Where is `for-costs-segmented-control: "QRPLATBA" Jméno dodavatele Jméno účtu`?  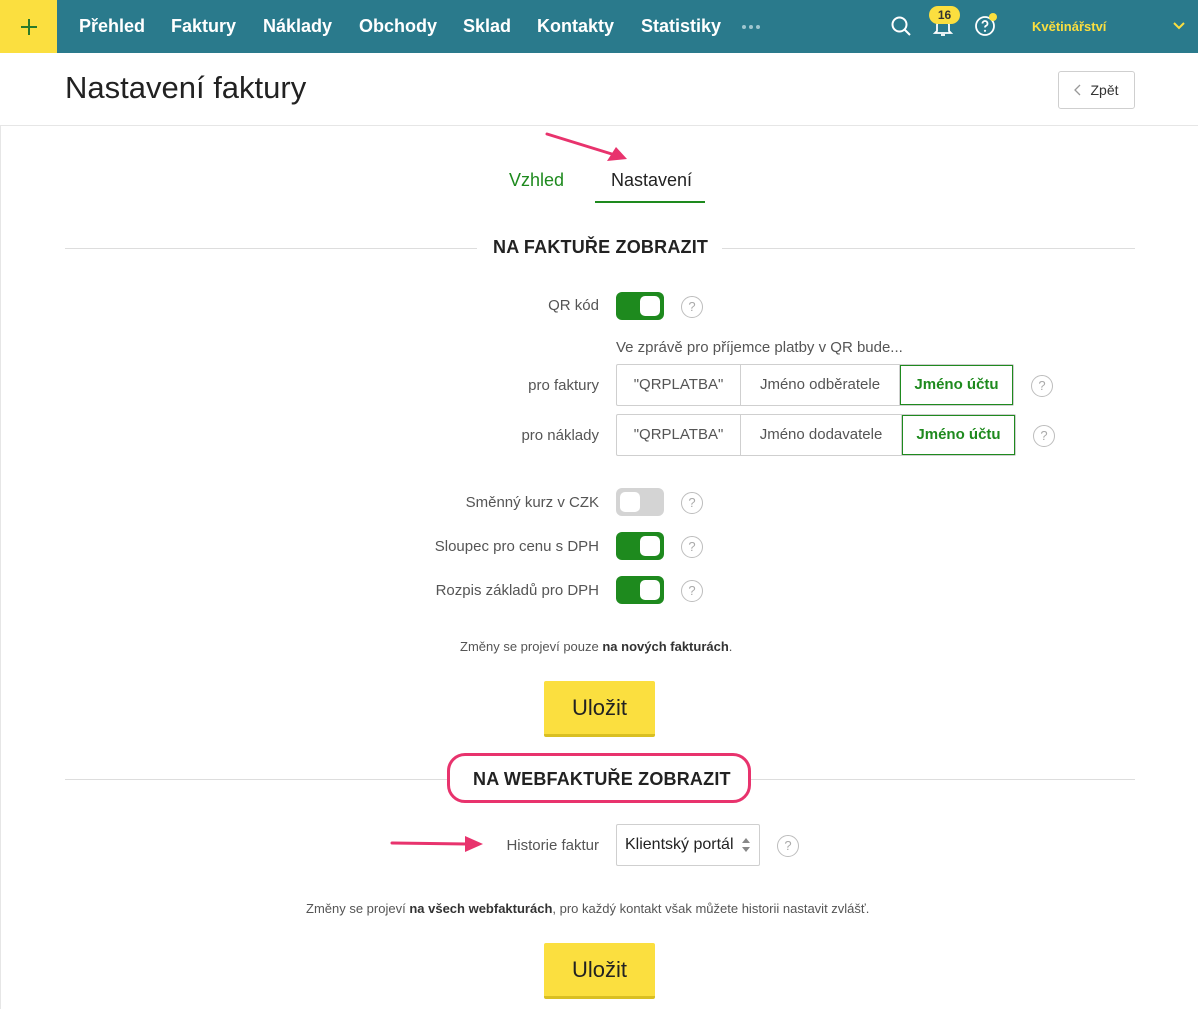 for-costs-segmented-control: "QRPLATBA" Jméno dodavatele Jméno účtu is located at coordinates (816, 435).